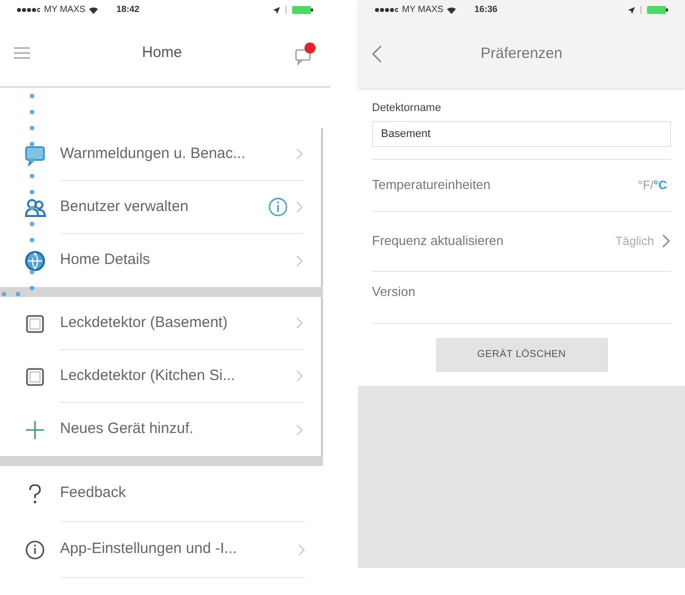  What do you see at coordinates (125, 206) in the screenshot?
I see `item-label: Benutzer verwalten` at bounding box center [125, 206].